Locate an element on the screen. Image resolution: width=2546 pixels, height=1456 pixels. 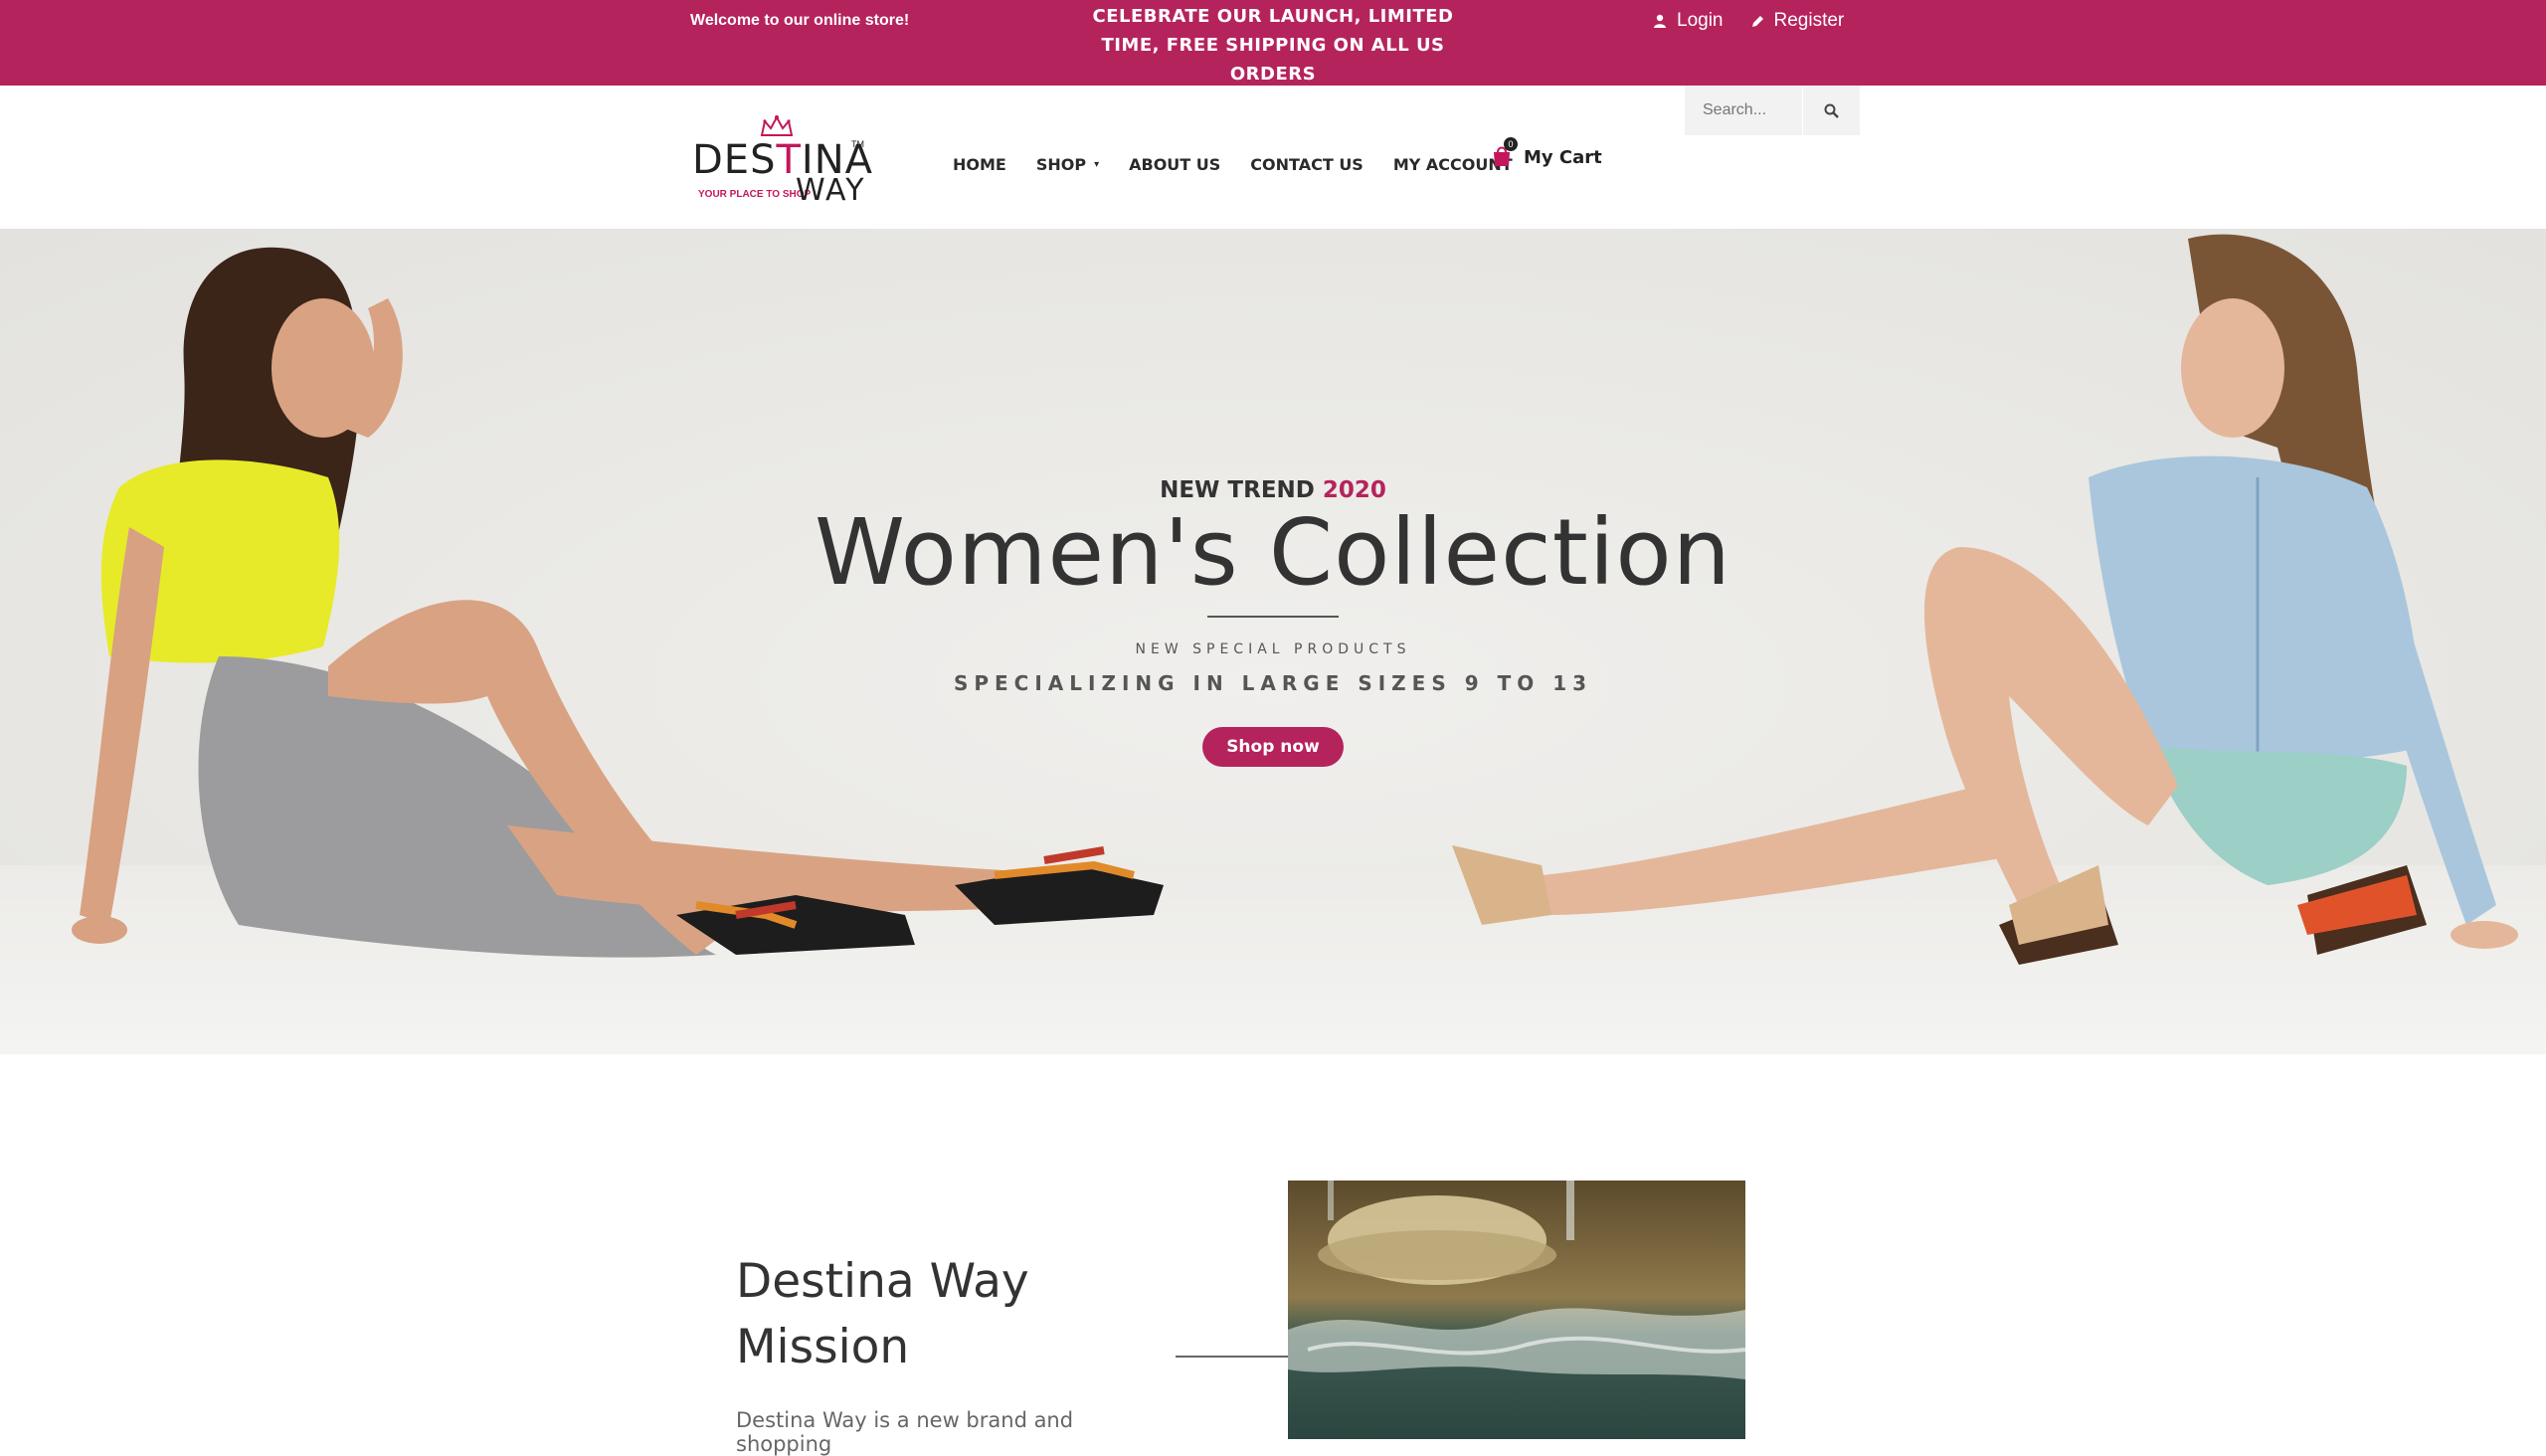
cart-bag-icon: 0 is located at coordinates (1505, 153).